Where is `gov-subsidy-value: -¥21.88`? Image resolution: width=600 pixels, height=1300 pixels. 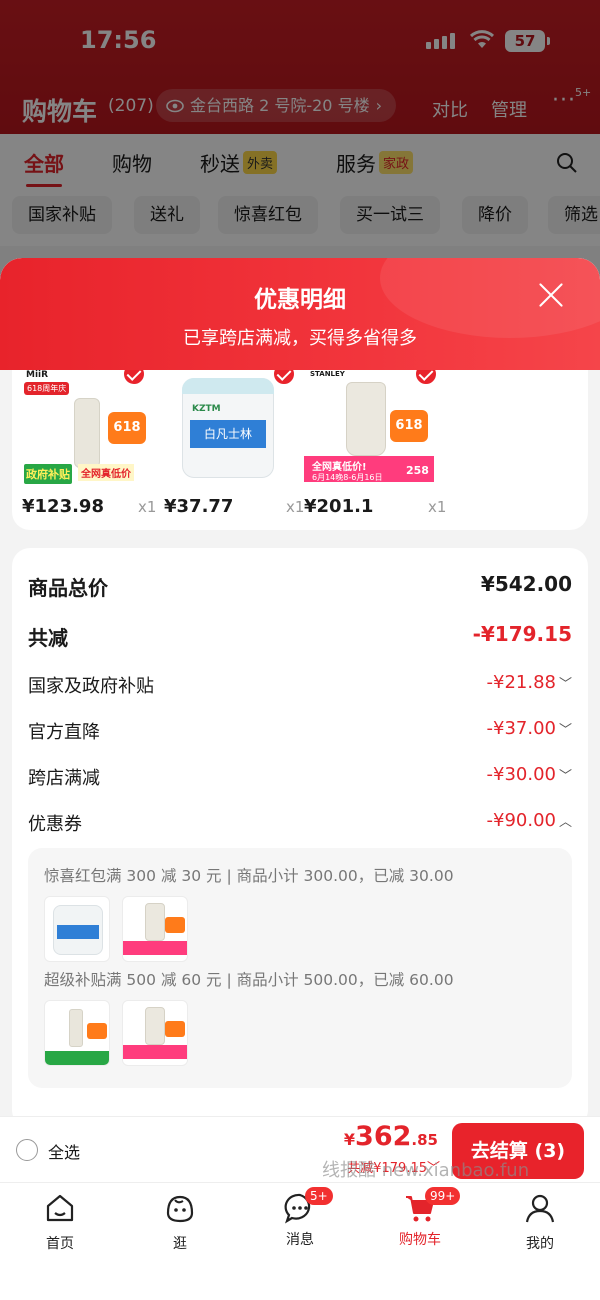
gov-subsidy-value: -¥21.88 is located at coordinates (521, 682).